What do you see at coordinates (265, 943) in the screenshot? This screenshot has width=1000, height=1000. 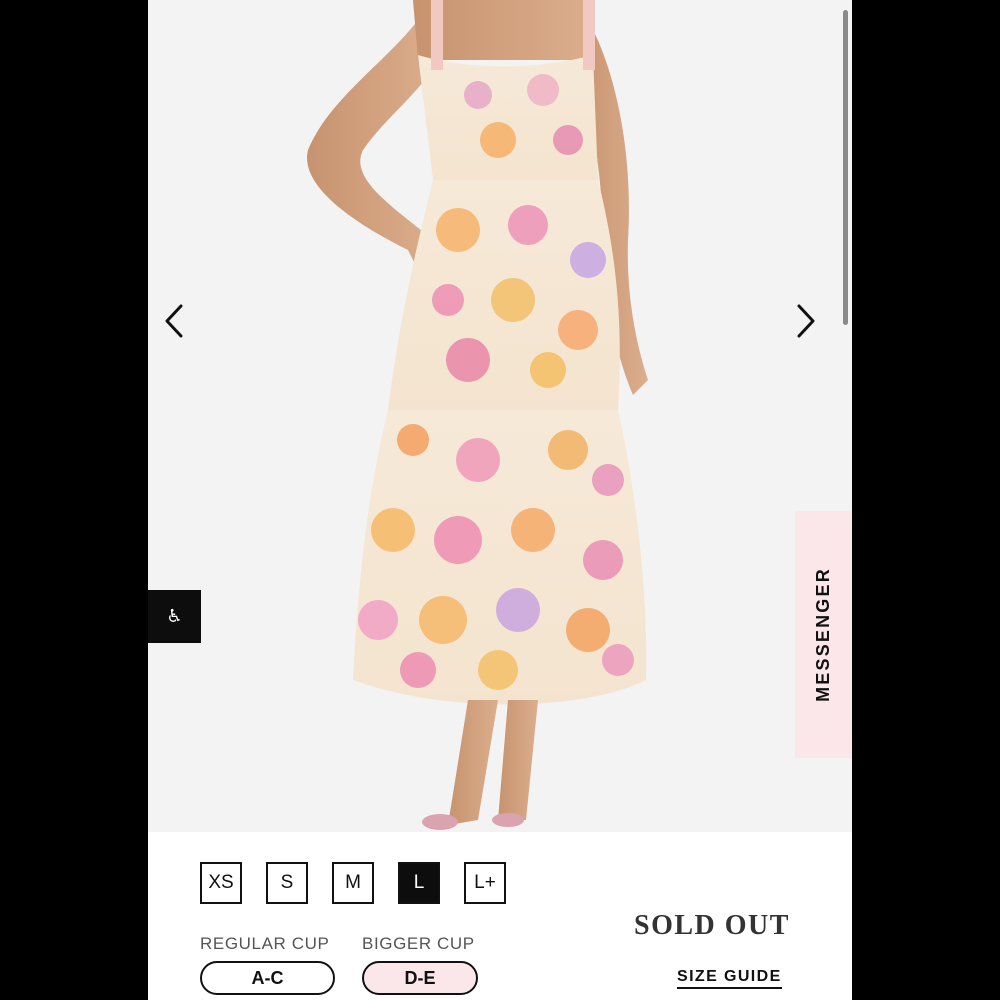 I see `regular-cup-heading: REGULAR CUP` at bounding box center [265, 943].